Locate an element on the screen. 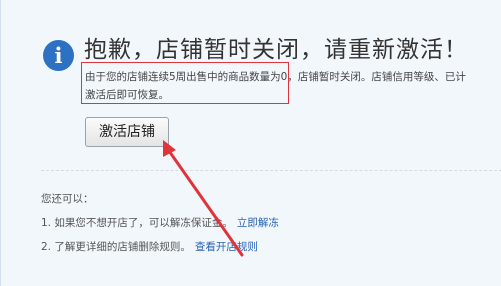 This screenshot has height=286, width=501. help-item-unfreeze: 1. 如果您不想开店了，可以解冻保证金。 立即解冻 is located at coordinates (160, 222).